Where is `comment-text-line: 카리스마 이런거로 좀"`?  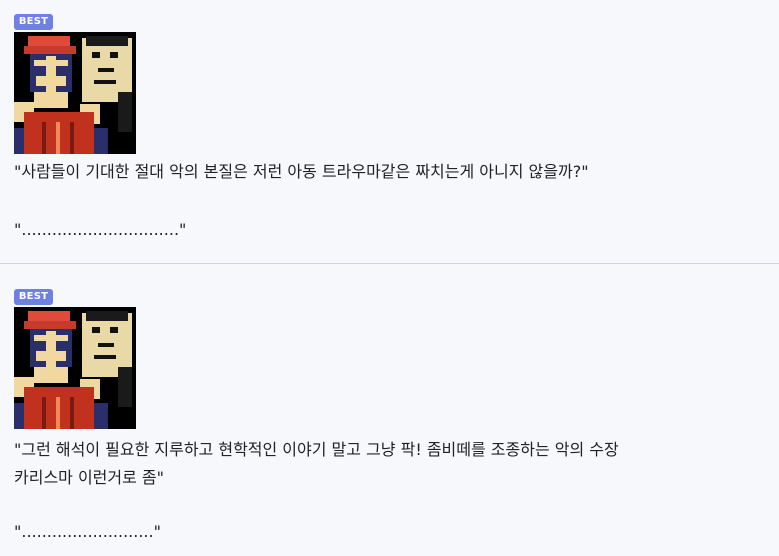
comment-text-line: 카리스마 이런거로 좀" is located at coordinates (89, 477).